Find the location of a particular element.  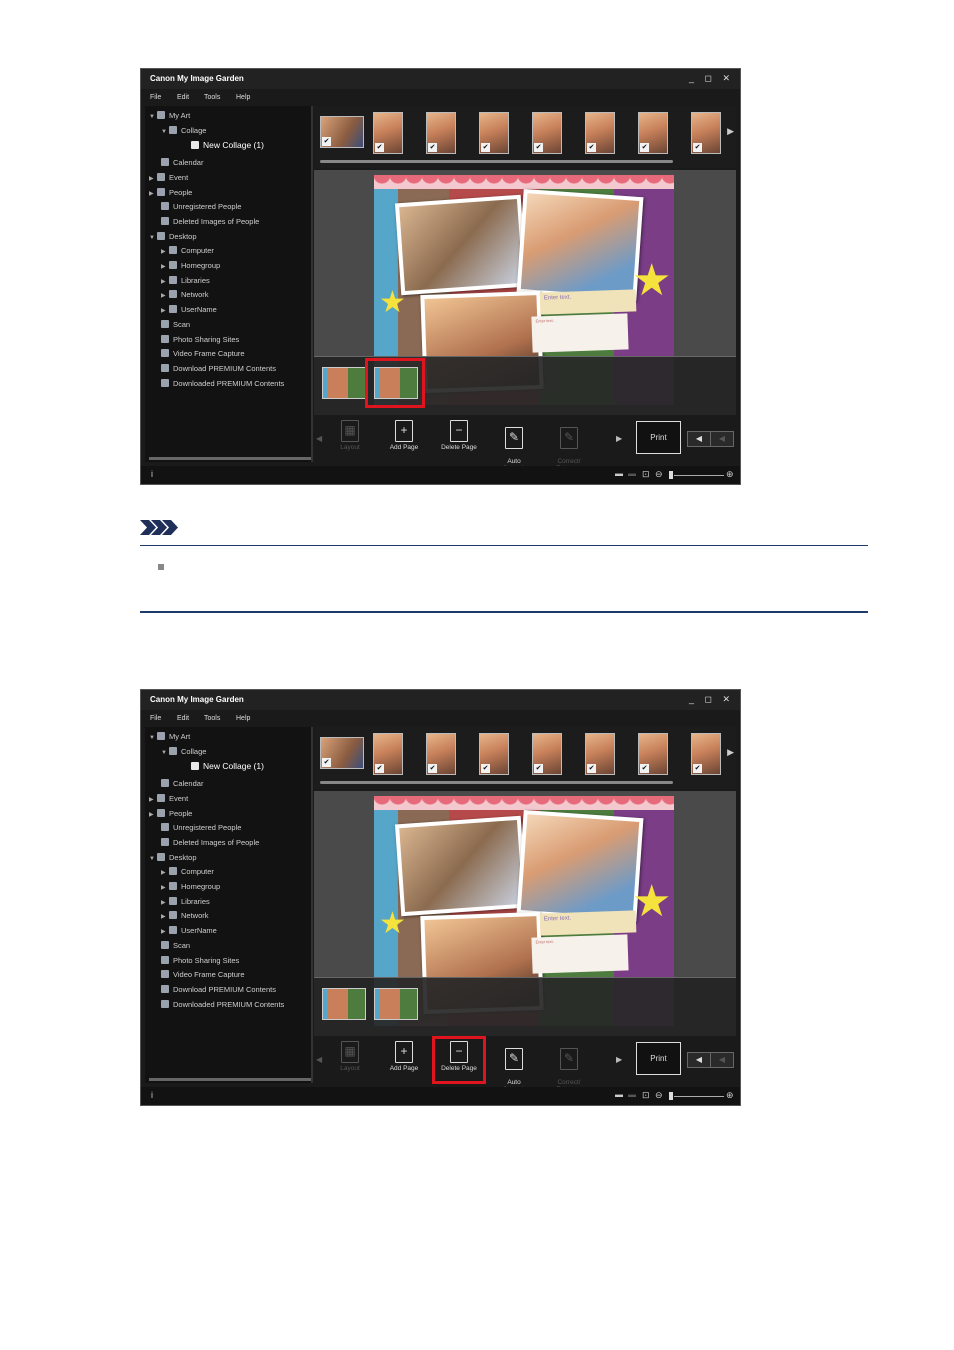

sidebar-tree-item: ▼ Desktop is located at coordinates (173, 237).